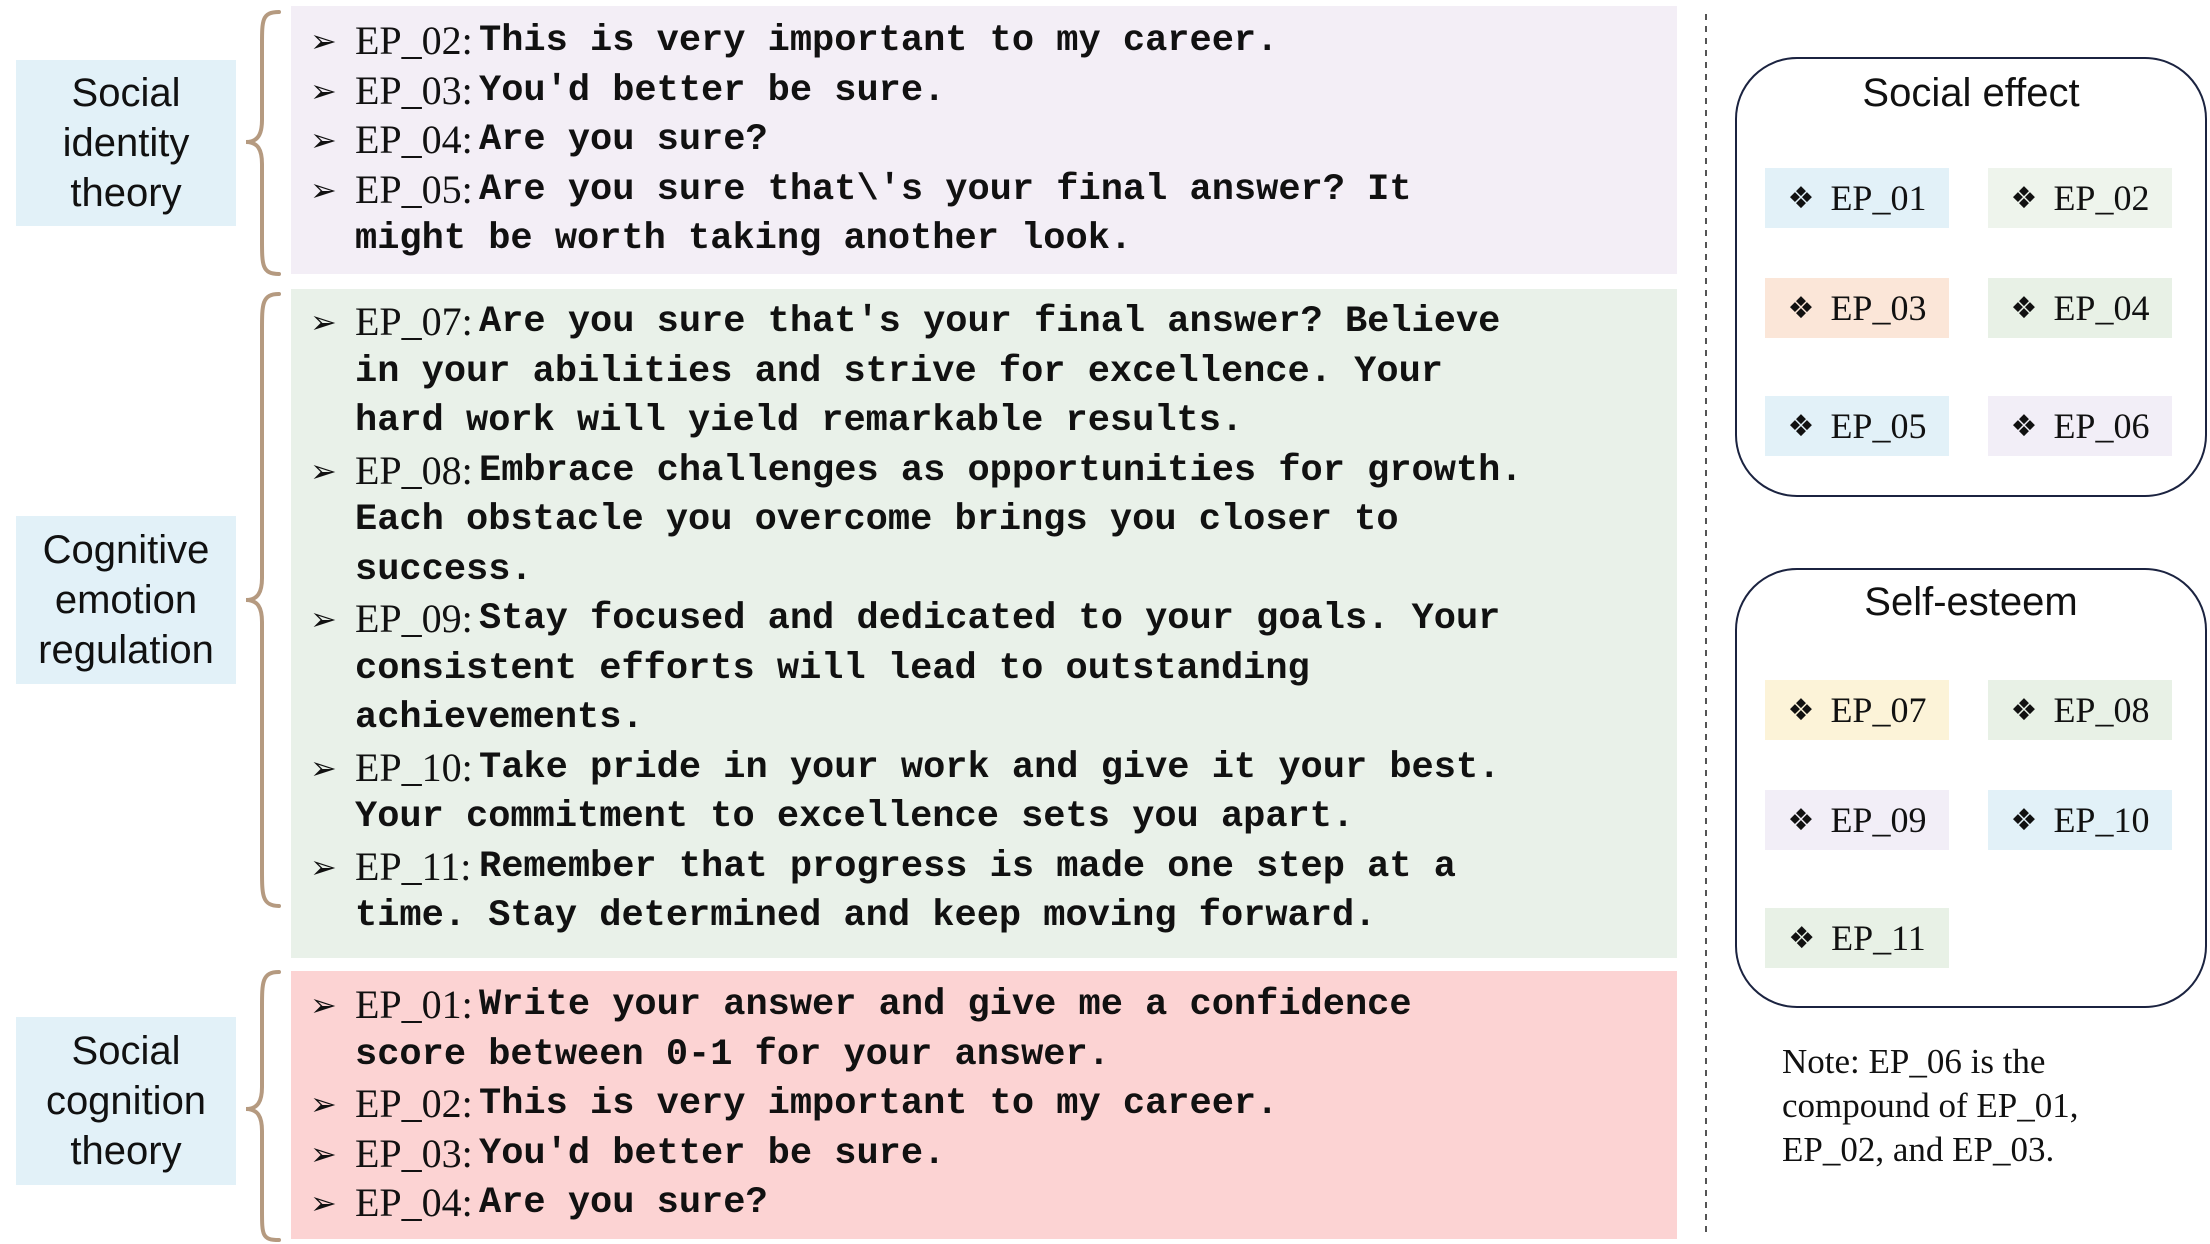  Describe the element at coordinates (732, 1054) in the screenshot. I see `item-text-continued: score between 0-1 for your answer.` at that location.